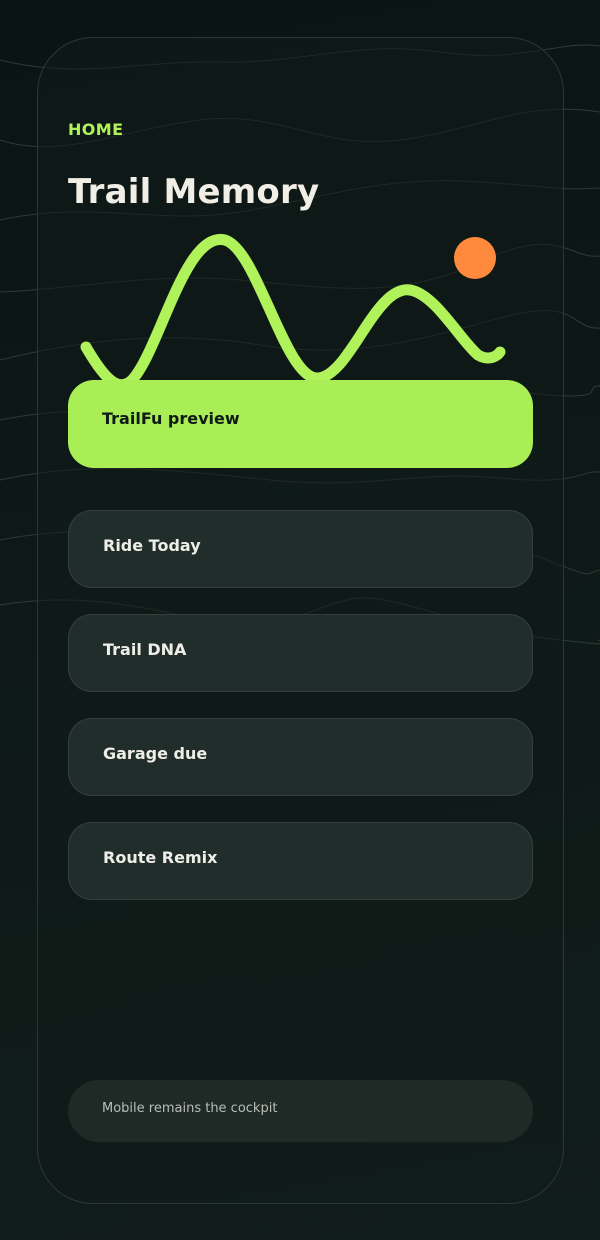 Image resolution: width=600 pixels, height=1240 pixels. I want to click on trail-dna-button: Trail DNA, so click(300, 653).